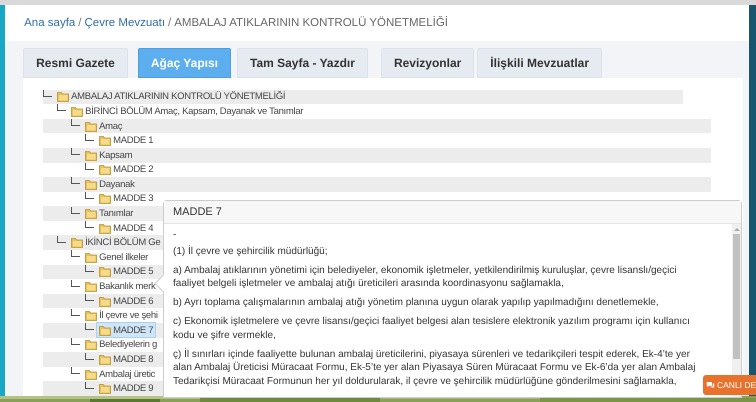 Image resolution: width=756 pixels, height=402 pixels. Describe the element at coordinates (121, 345) in the screenshot. I see `tree-node: Belediyelerin g` at that location.